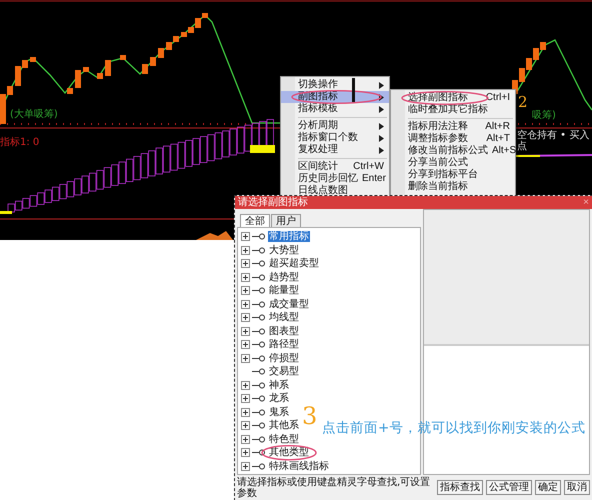  I want to click on tree-item: 停损型, so click(284, 358).